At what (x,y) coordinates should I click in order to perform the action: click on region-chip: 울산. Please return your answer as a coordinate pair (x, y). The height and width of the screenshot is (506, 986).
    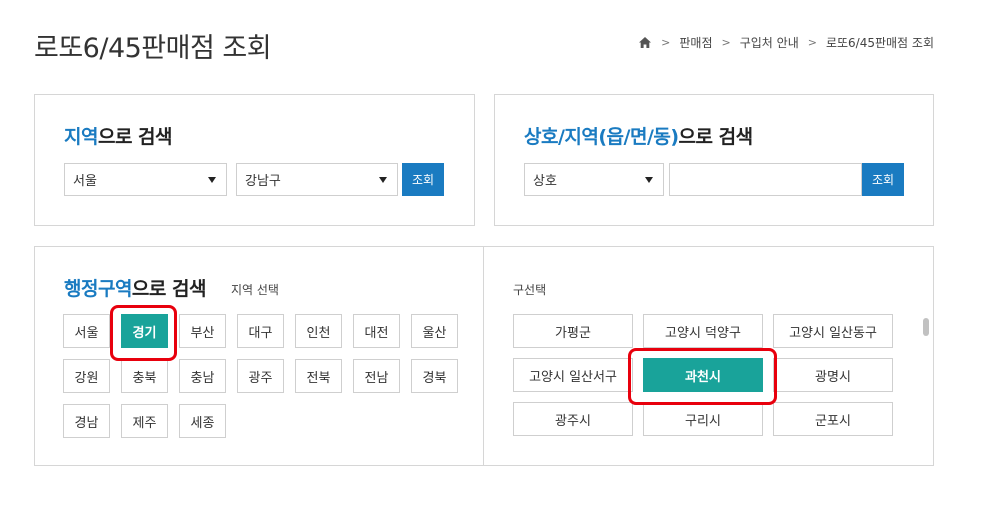
    Looking at the image, I should click on (434, 331).